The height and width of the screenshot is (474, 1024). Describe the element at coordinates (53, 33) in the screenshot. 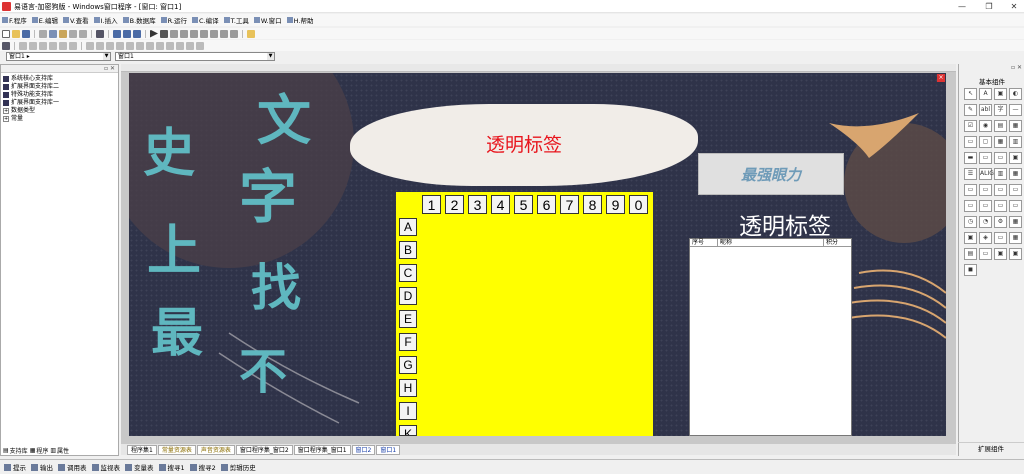

I see `copy-icon` at that location.